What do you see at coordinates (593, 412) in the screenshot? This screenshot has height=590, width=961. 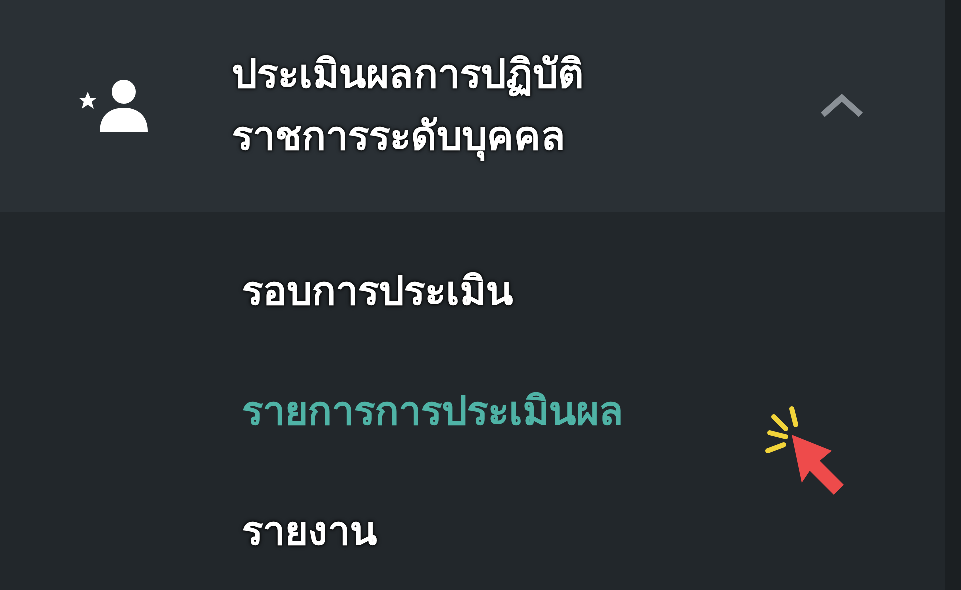 I see `submenu-item: รายการการประเมินผล` at bounding box center [593, 412].